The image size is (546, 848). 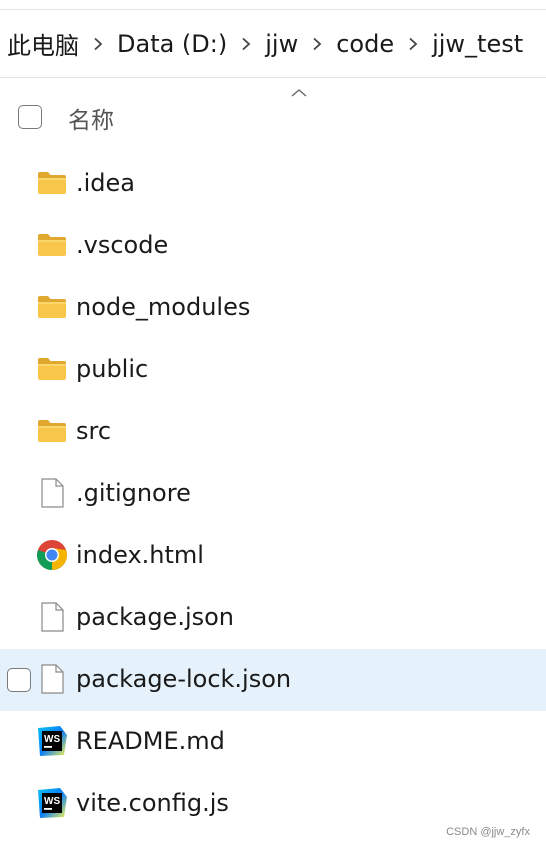 What do you see at coordinates (122, 245) in the screenshot?
I see `file-name: .vscode` at bounding box center [122, 245].